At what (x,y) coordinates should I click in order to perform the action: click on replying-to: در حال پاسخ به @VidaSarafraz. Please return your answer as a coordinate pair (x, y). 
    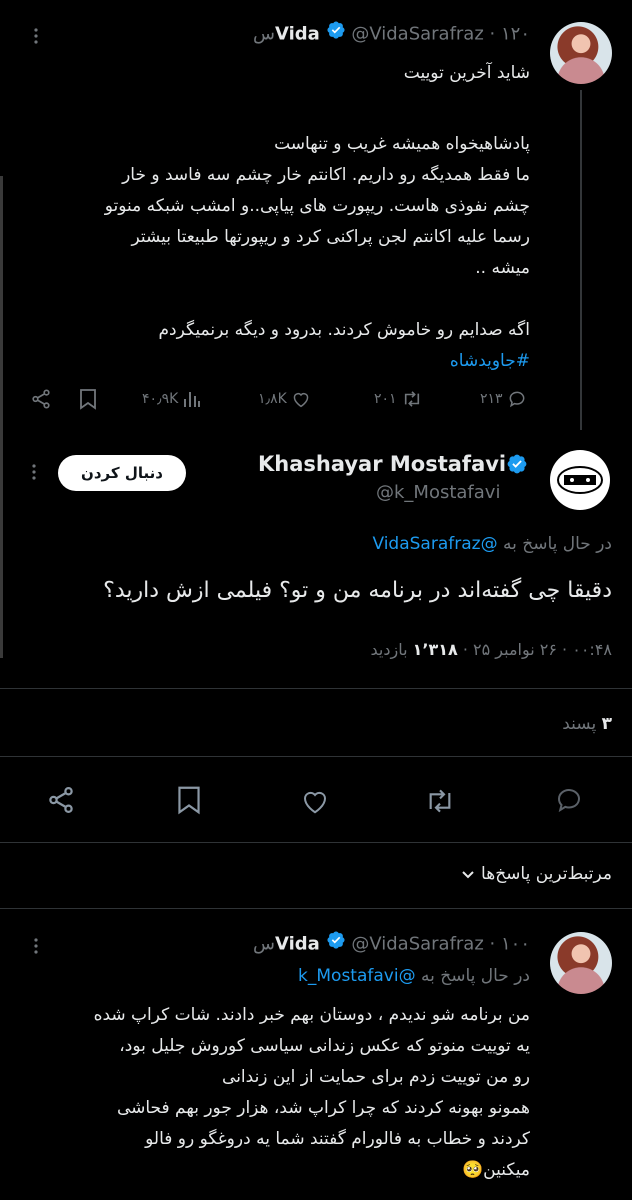
    Looking at the image, I should click on (492, 544).